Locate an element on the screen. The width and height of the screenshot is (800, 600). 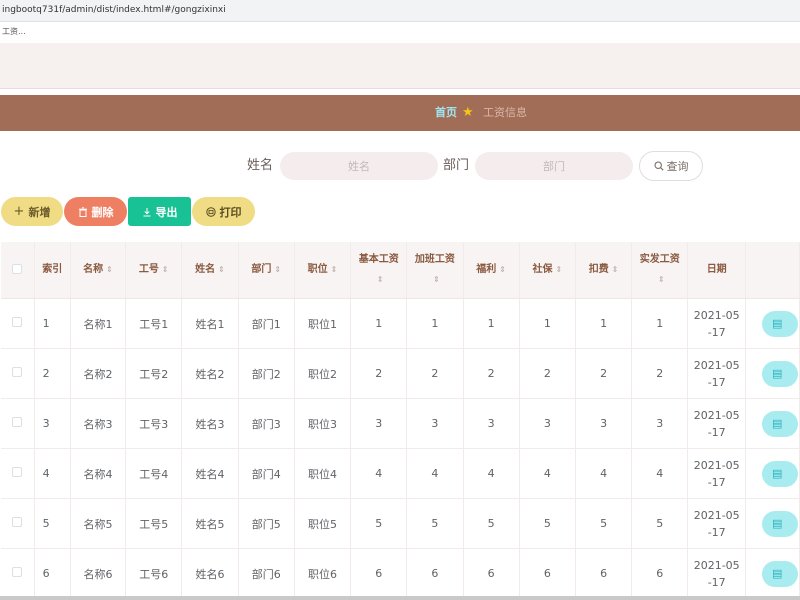
horizontal-scrollbar is located at coordinates (400, 598).